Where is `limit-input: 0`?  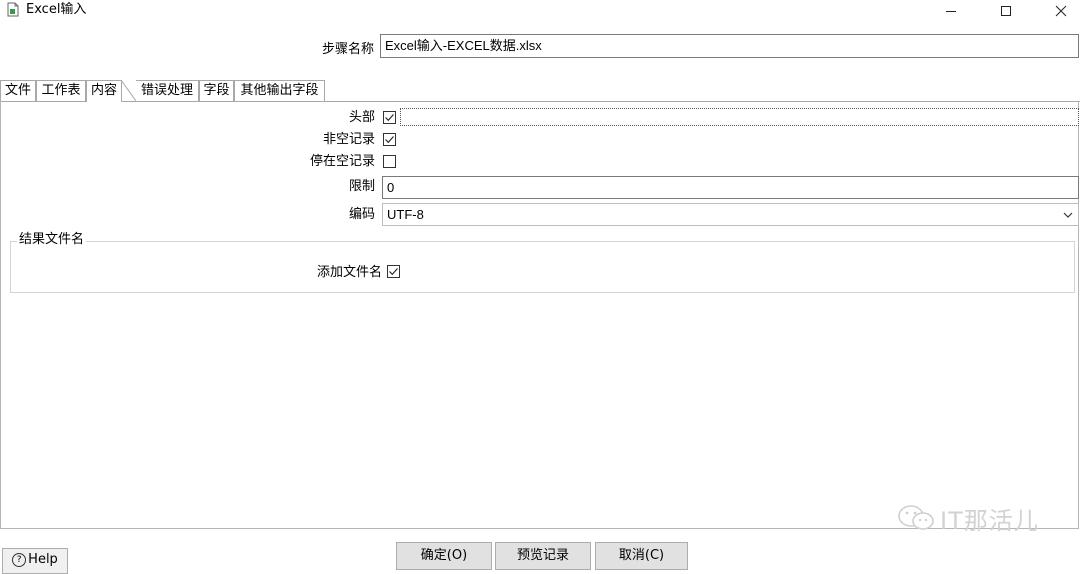
limit-input: 0 is located at coordinates (730, 187).